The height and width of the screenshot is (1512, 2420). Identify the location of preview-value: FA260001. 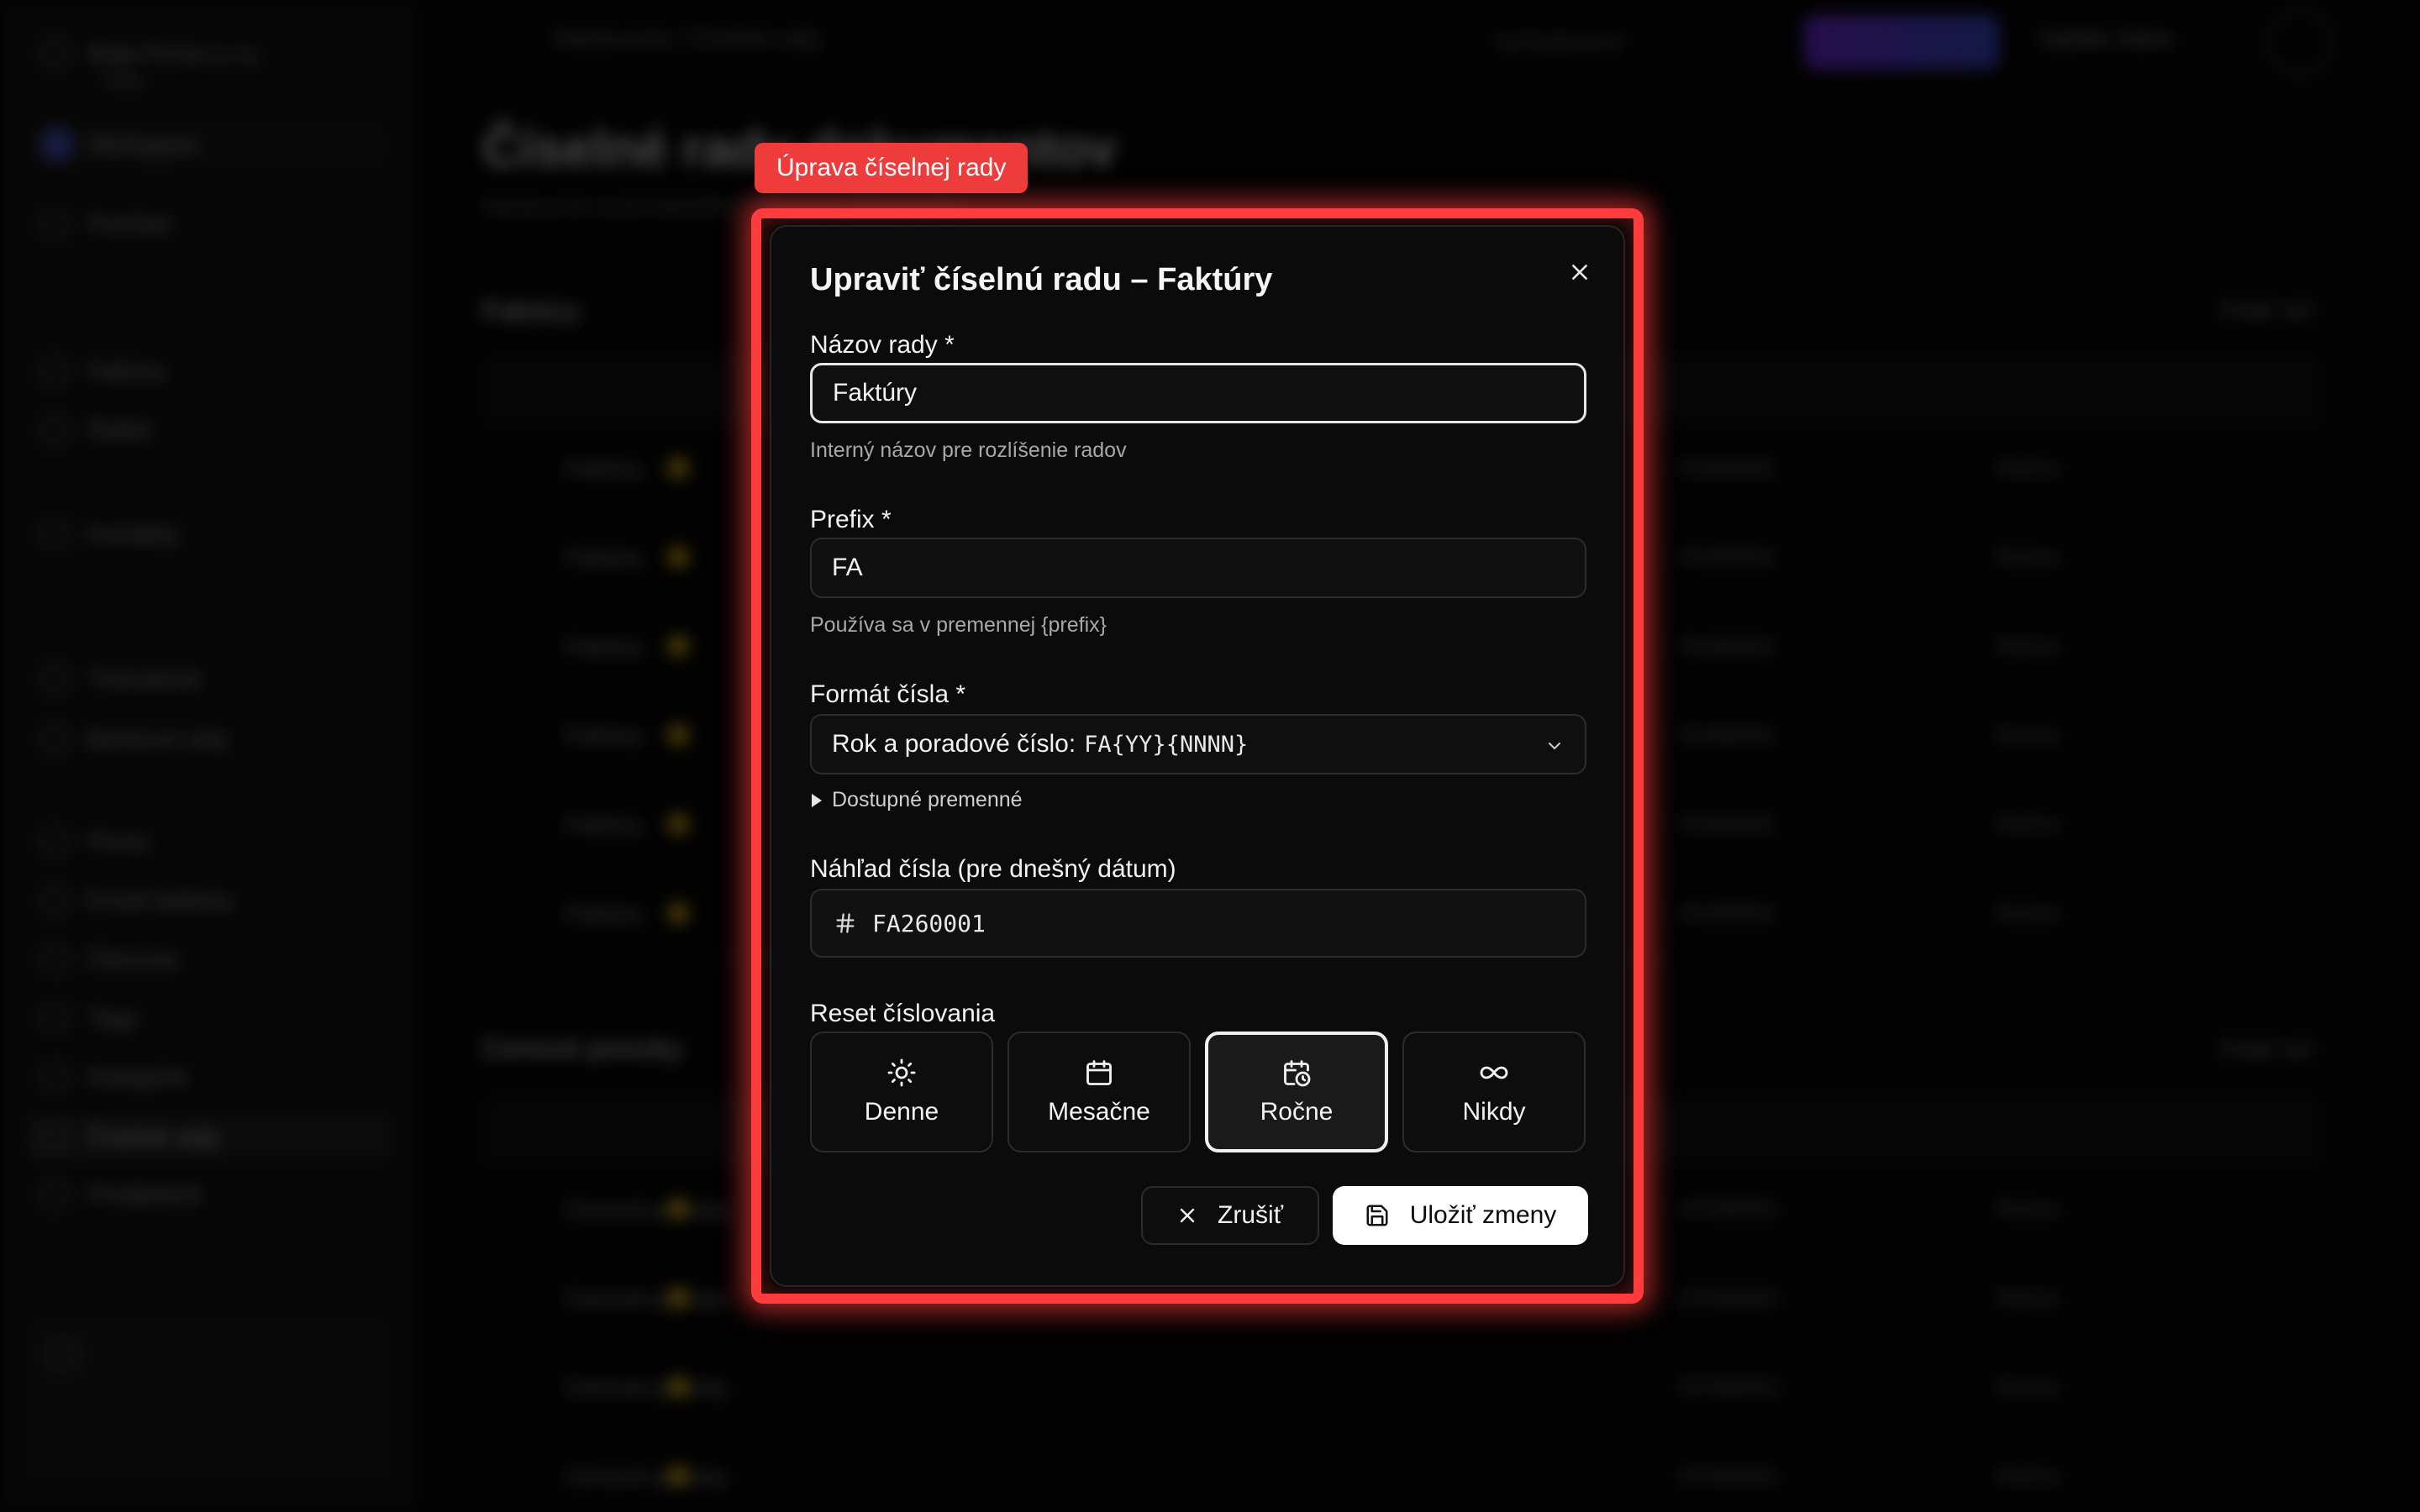
(929, 923).